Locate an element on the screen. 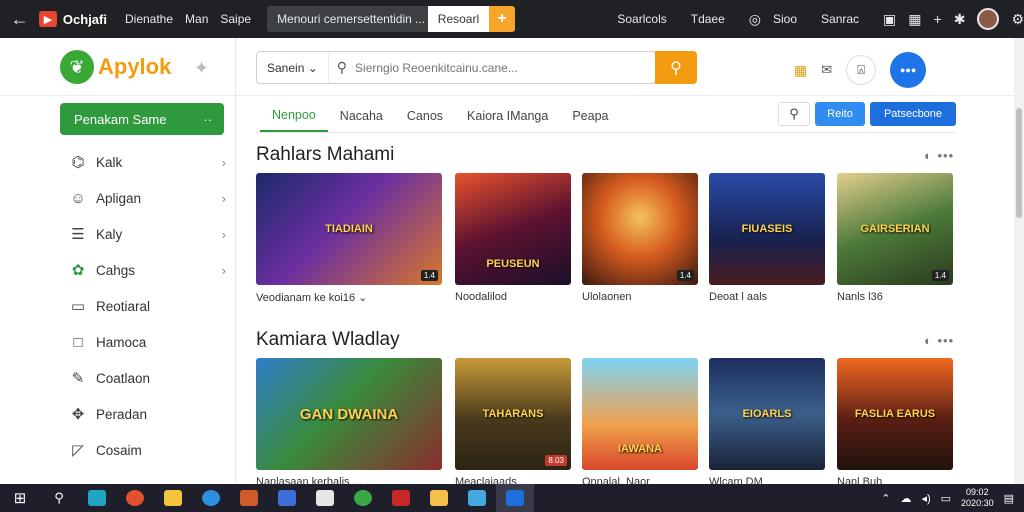 This screenshot has height=512, width=1024. sidebar-item-4: ✿ Cahgs › is located at coordinates (147, 270).